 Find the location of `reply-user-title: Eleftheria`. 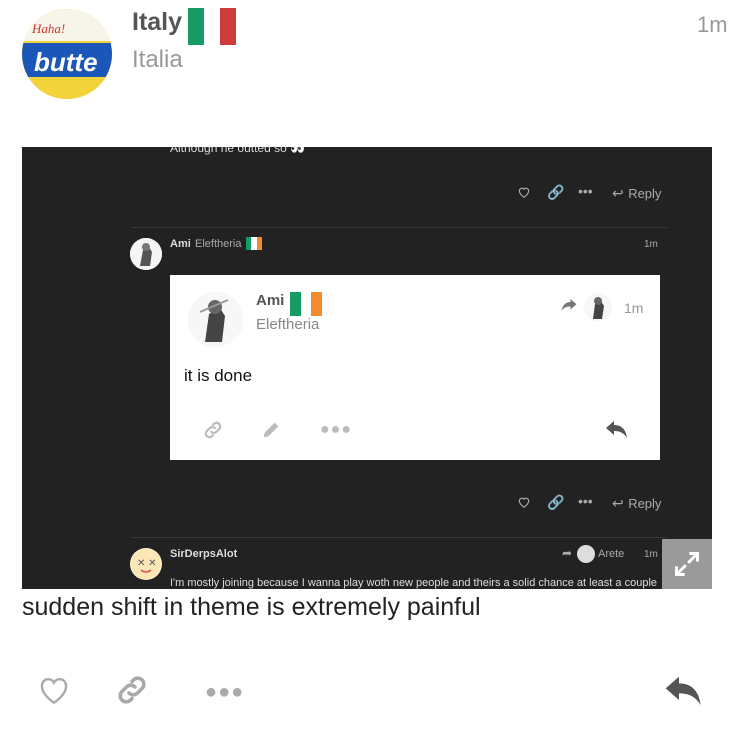

reply-user-title: Eleftheria is located at coordinates (218, 244).